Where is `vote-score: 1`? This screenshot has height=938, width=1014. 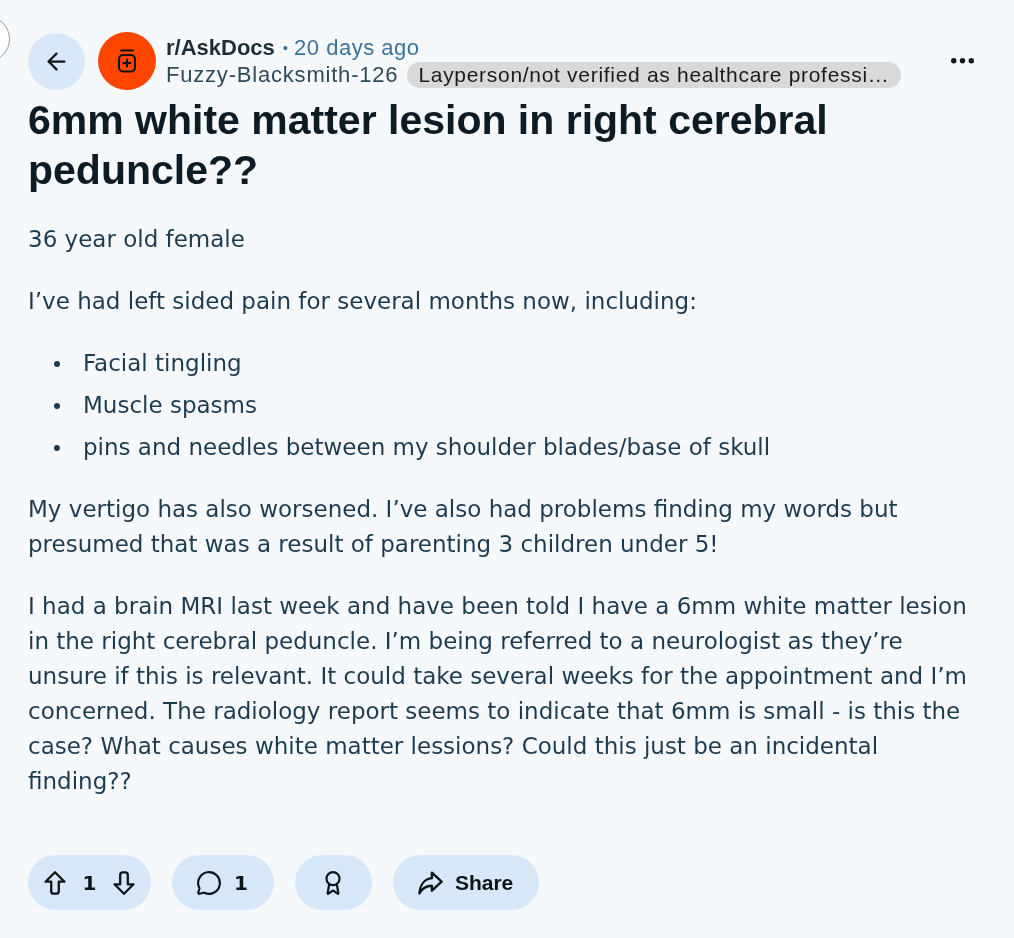
vote-score: 1 is located at coordinates (89, 883).